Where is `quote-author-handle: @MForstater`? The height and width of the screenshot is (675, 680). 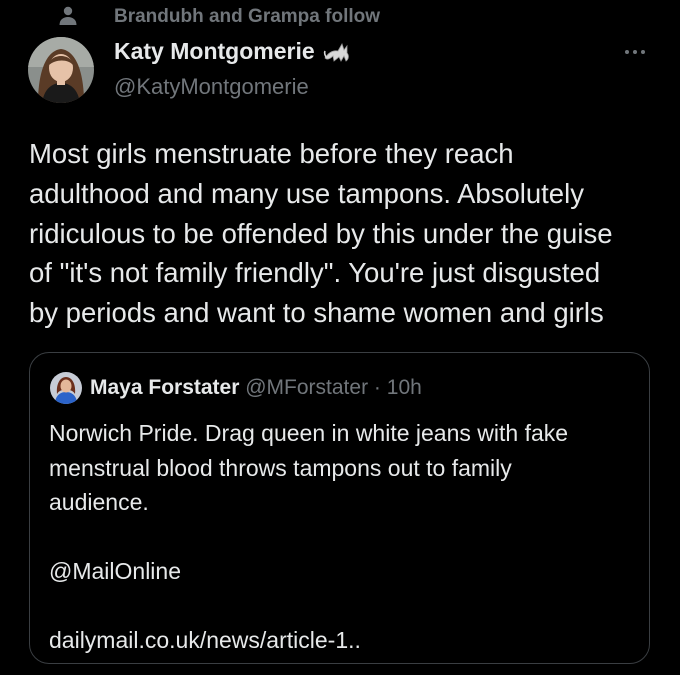
quote-author-handle: @MForstater is located at coordinates (306, 387).